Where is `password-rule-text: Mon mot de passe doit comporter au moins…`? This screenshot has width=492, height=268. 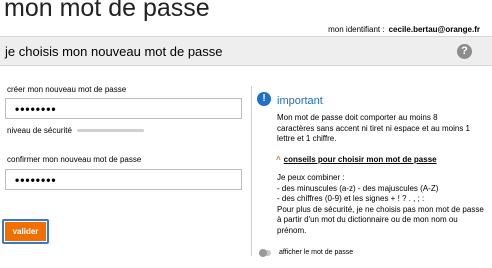
password-rule-text: Mon mot de passe doit comporter au moins… is located at coordinates (373, 128).